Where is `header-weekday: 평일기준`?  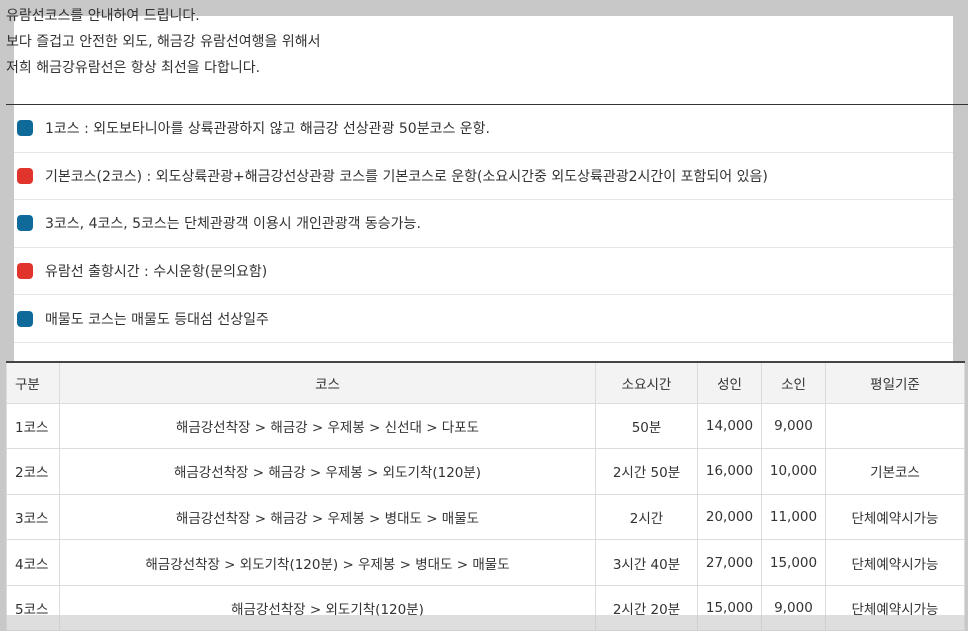
header-weekday: 평일기준 is located at coordinates (895, 382).